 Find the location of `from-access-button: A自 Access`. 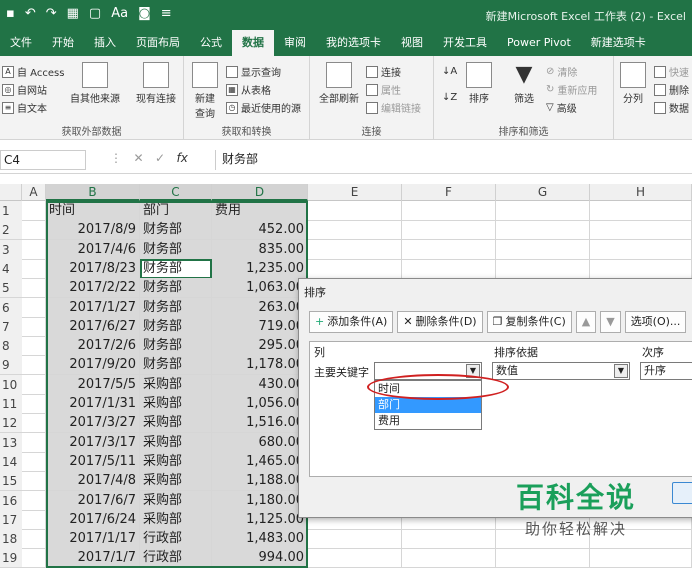

from-access-button: A自 Access is located at coordinates (33, 71).